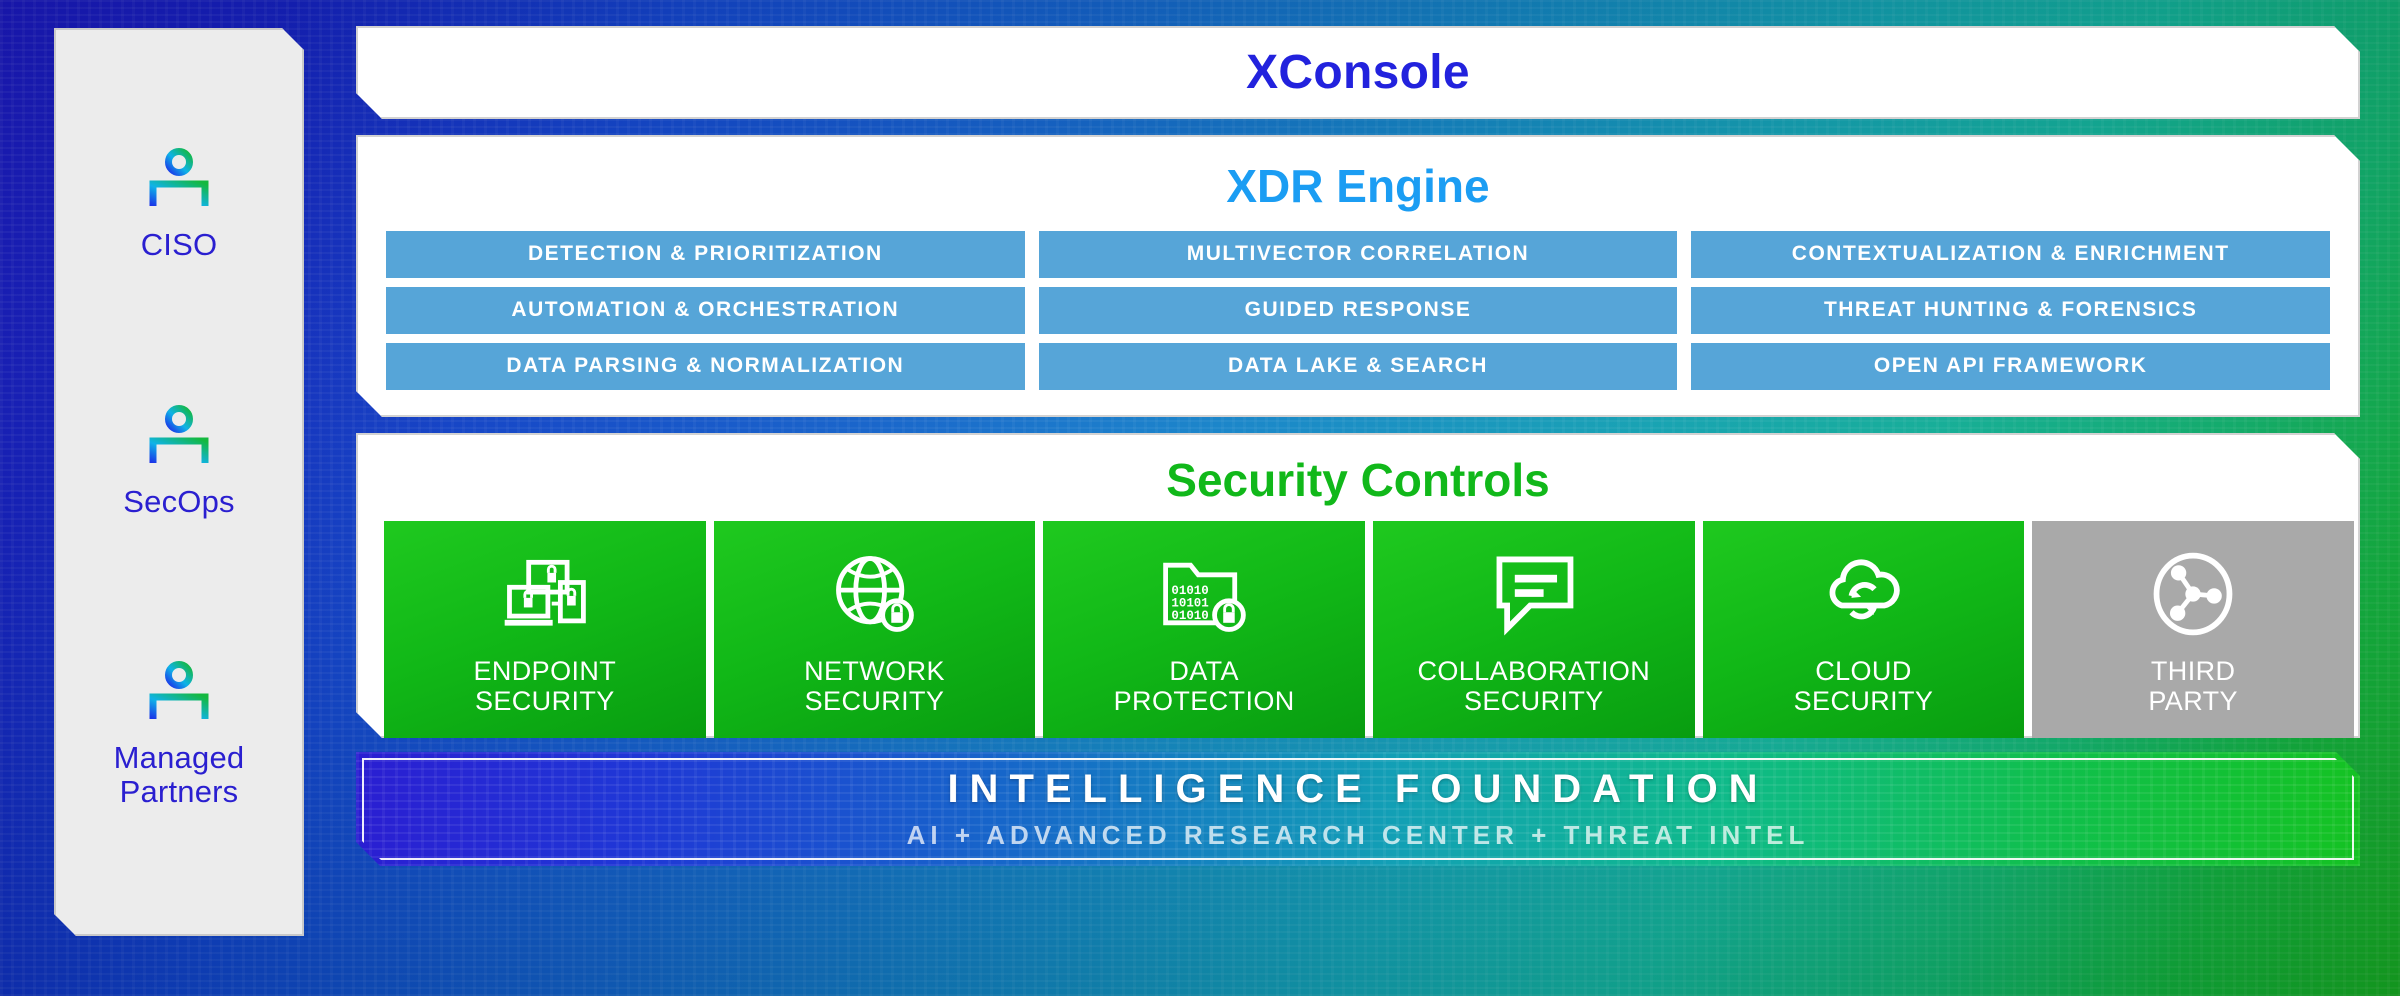 This screenshot has width=2400, height=996. Describe the element at coordinates (2010, 254) in the screenshot. I see `capability-cell: CONTEXTUALIZATION & ENRICHMENT` at that location.